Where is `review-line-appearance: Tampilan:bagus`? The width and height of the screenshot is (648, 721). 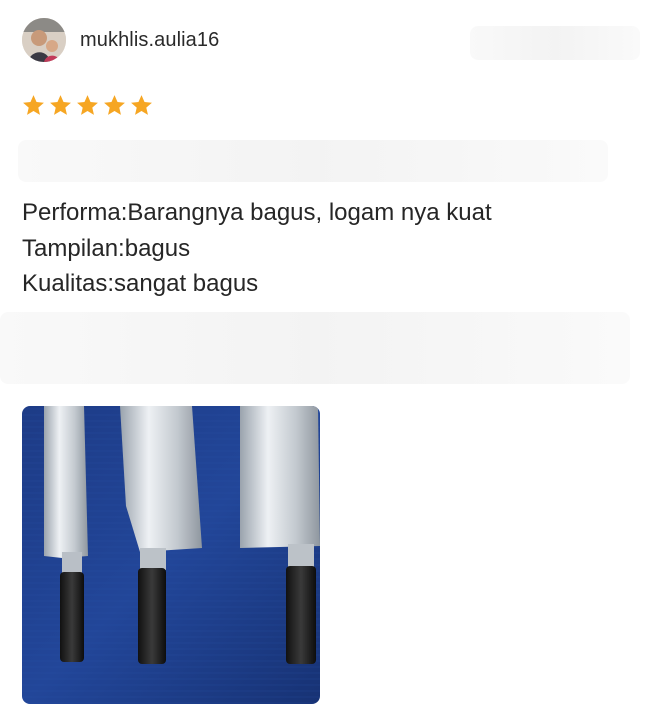
review-line-appearance: Tampilan:bagus is located at coordinates (106, 248).